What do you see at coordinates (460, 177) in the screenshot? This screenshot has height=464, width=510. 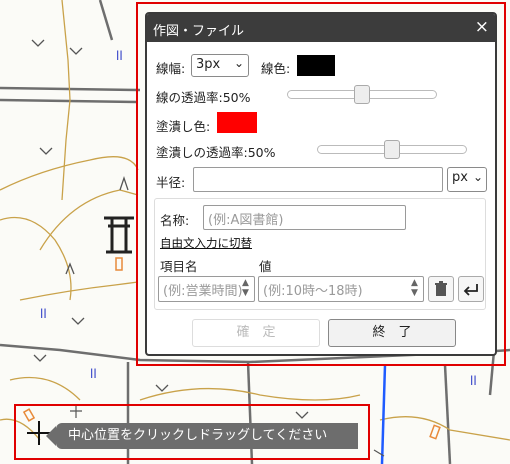 I see `radius-unit-value: px` at bounding box center [460, 177].